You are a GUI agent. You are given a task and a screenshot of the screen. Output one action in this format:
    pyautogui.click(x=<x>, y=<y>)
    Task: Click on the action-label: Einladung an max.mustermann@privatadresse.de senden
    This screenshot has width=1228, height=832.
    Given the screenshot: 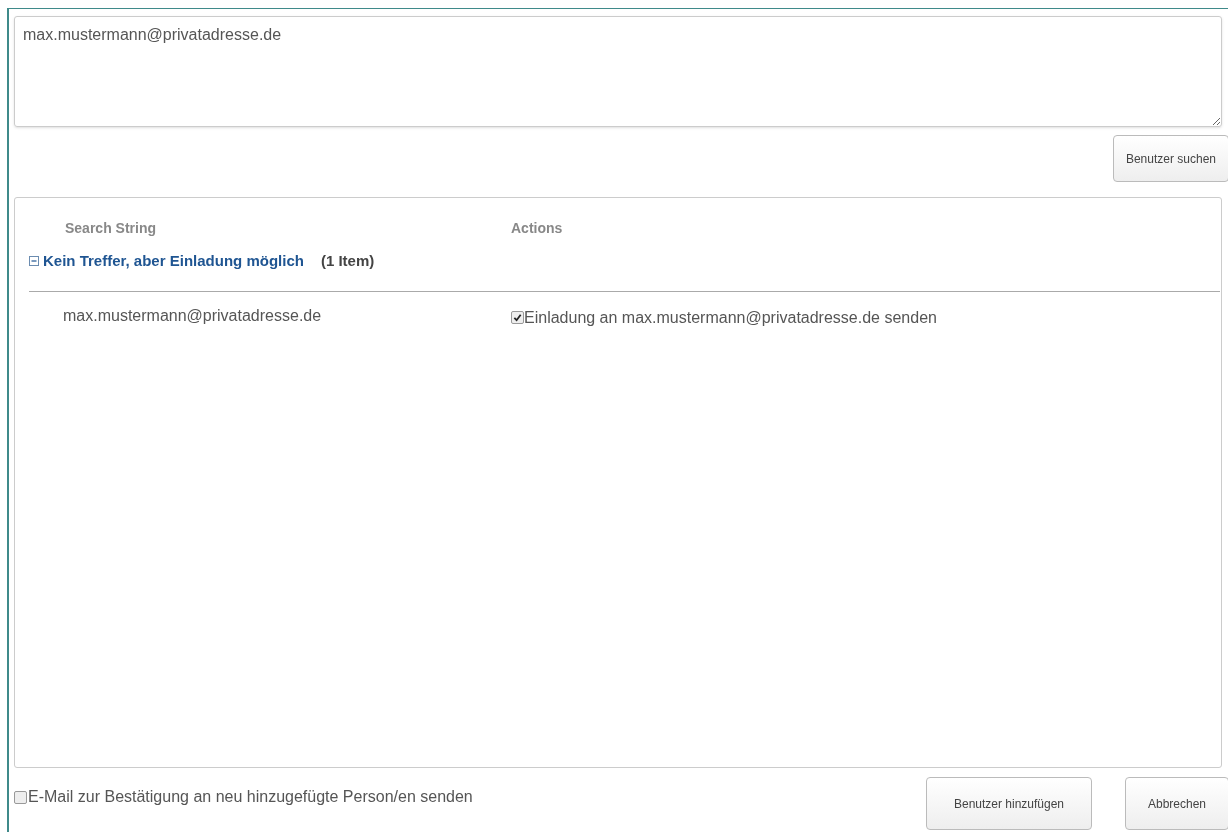 What is the action you would take?
    pyautogui.click(x=730, y=317)
    